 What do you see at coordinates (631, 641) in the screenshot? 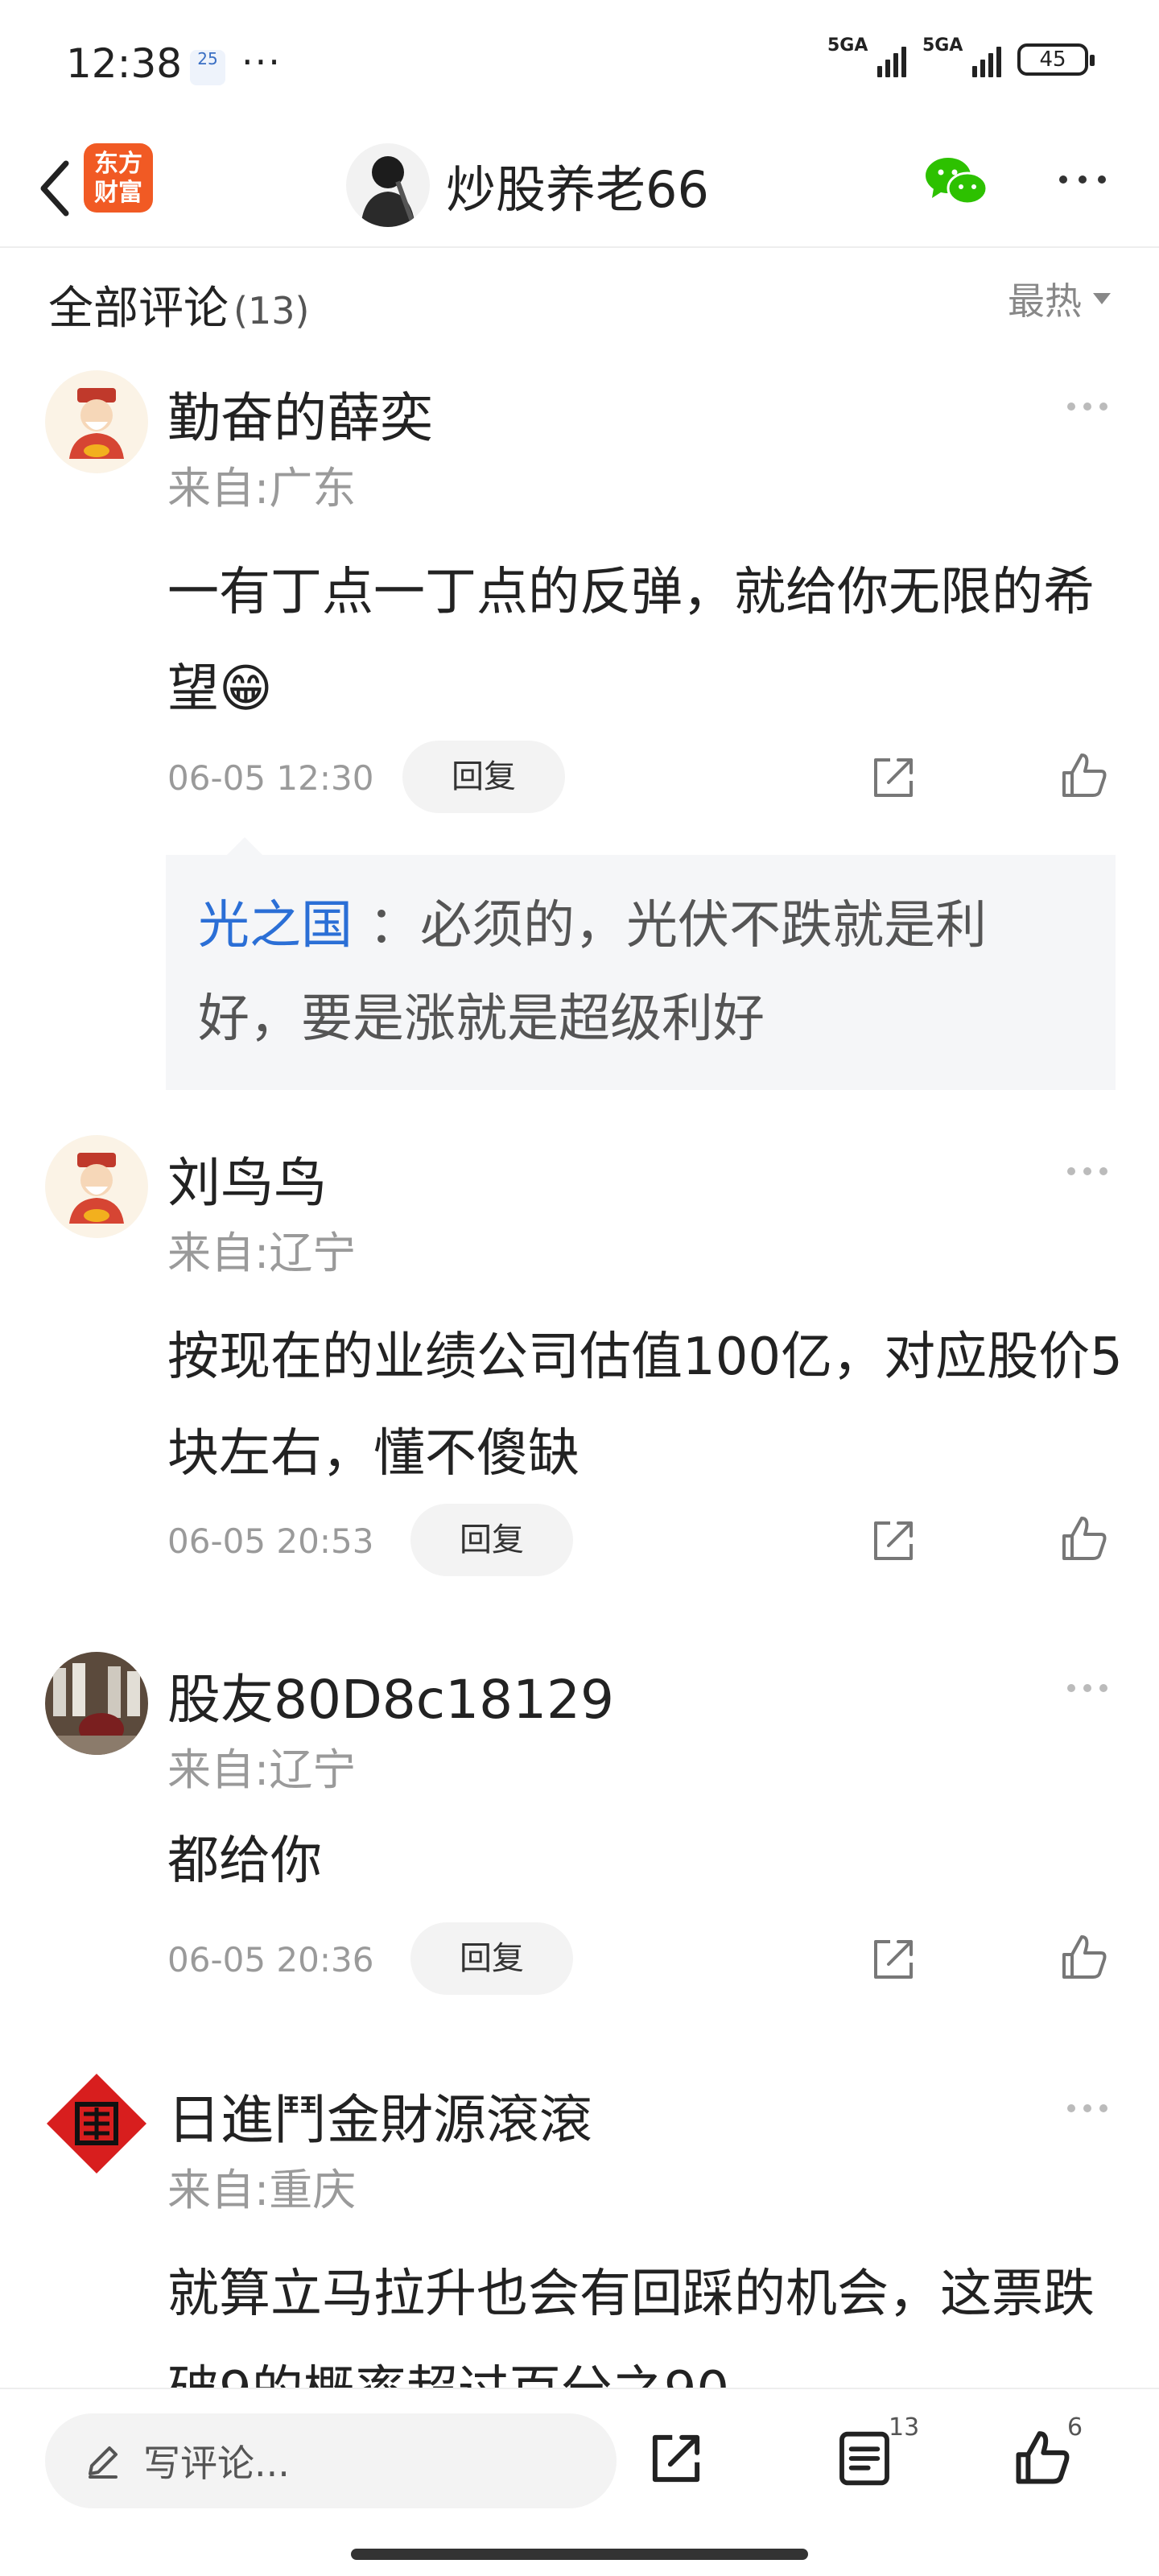
I see `comment-text: 一有丁点一丁点的反弹，就给你无限的希望😁` at bounding box center [631, 641].